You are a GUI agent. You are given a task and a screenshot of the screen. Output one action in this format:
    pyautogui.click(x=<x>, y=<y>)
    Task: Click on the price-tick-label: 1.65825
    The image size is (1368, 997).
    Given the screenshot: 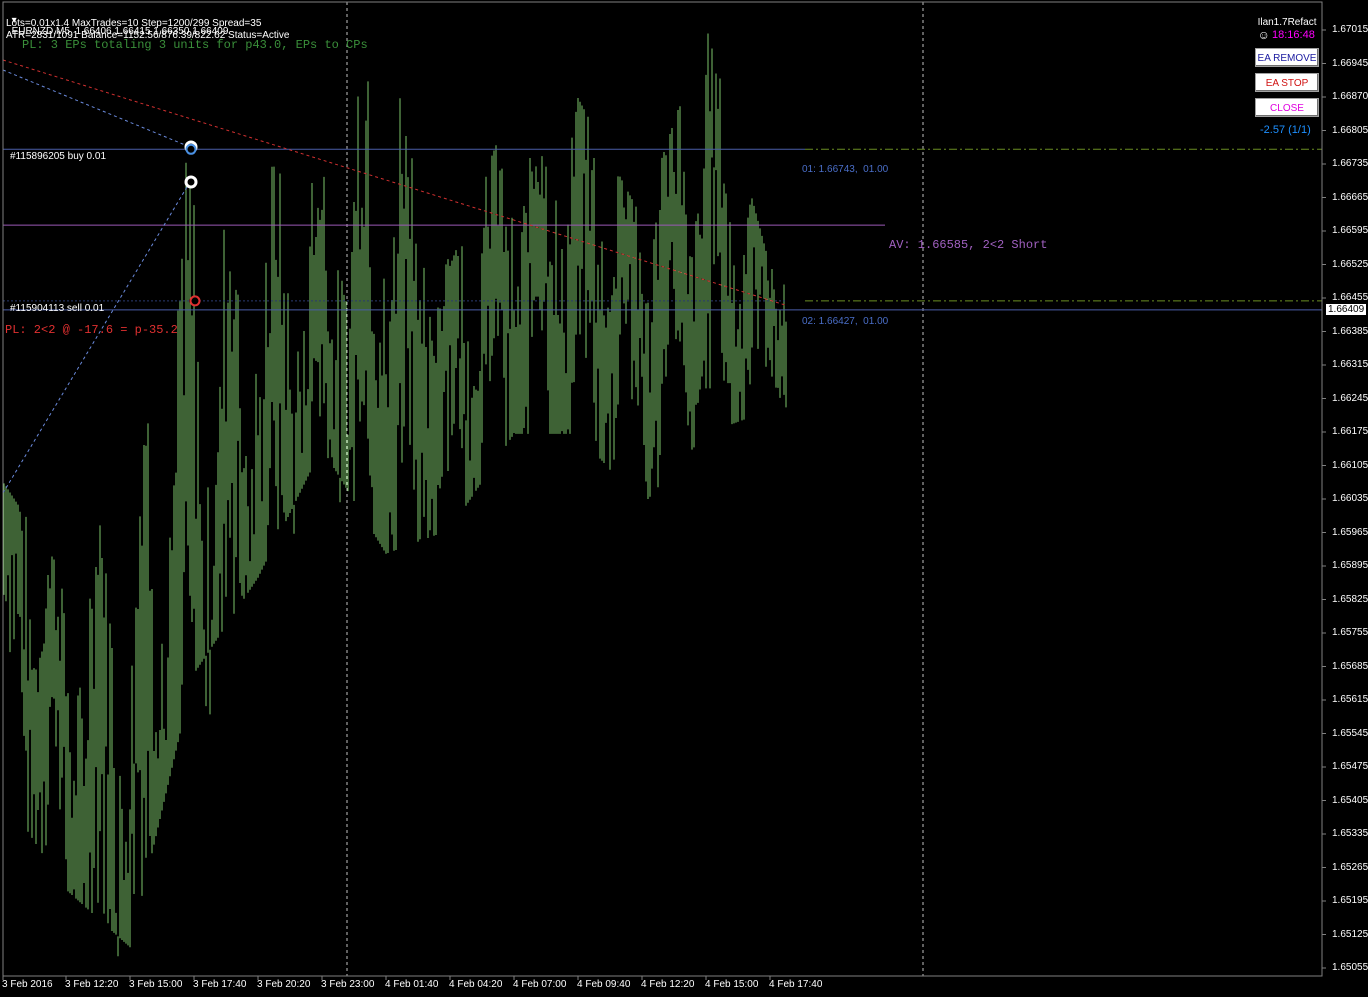 What is the action you would take?
    pyautogui.click(x=1350, y=599)
    